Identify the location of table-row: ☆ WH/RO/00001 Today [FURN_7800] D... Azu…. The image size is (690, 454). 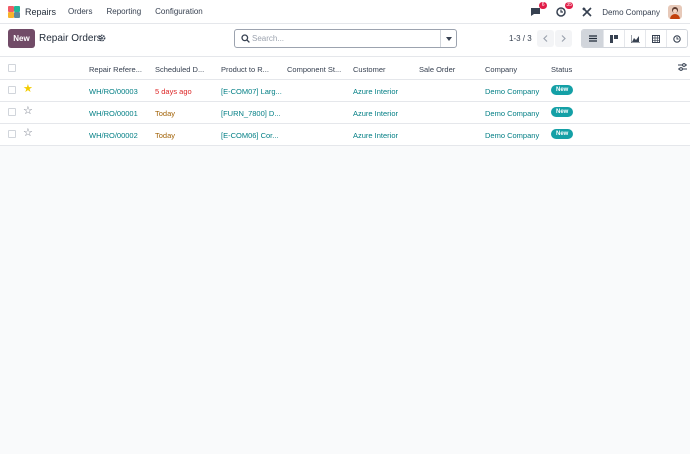
(345, 113).